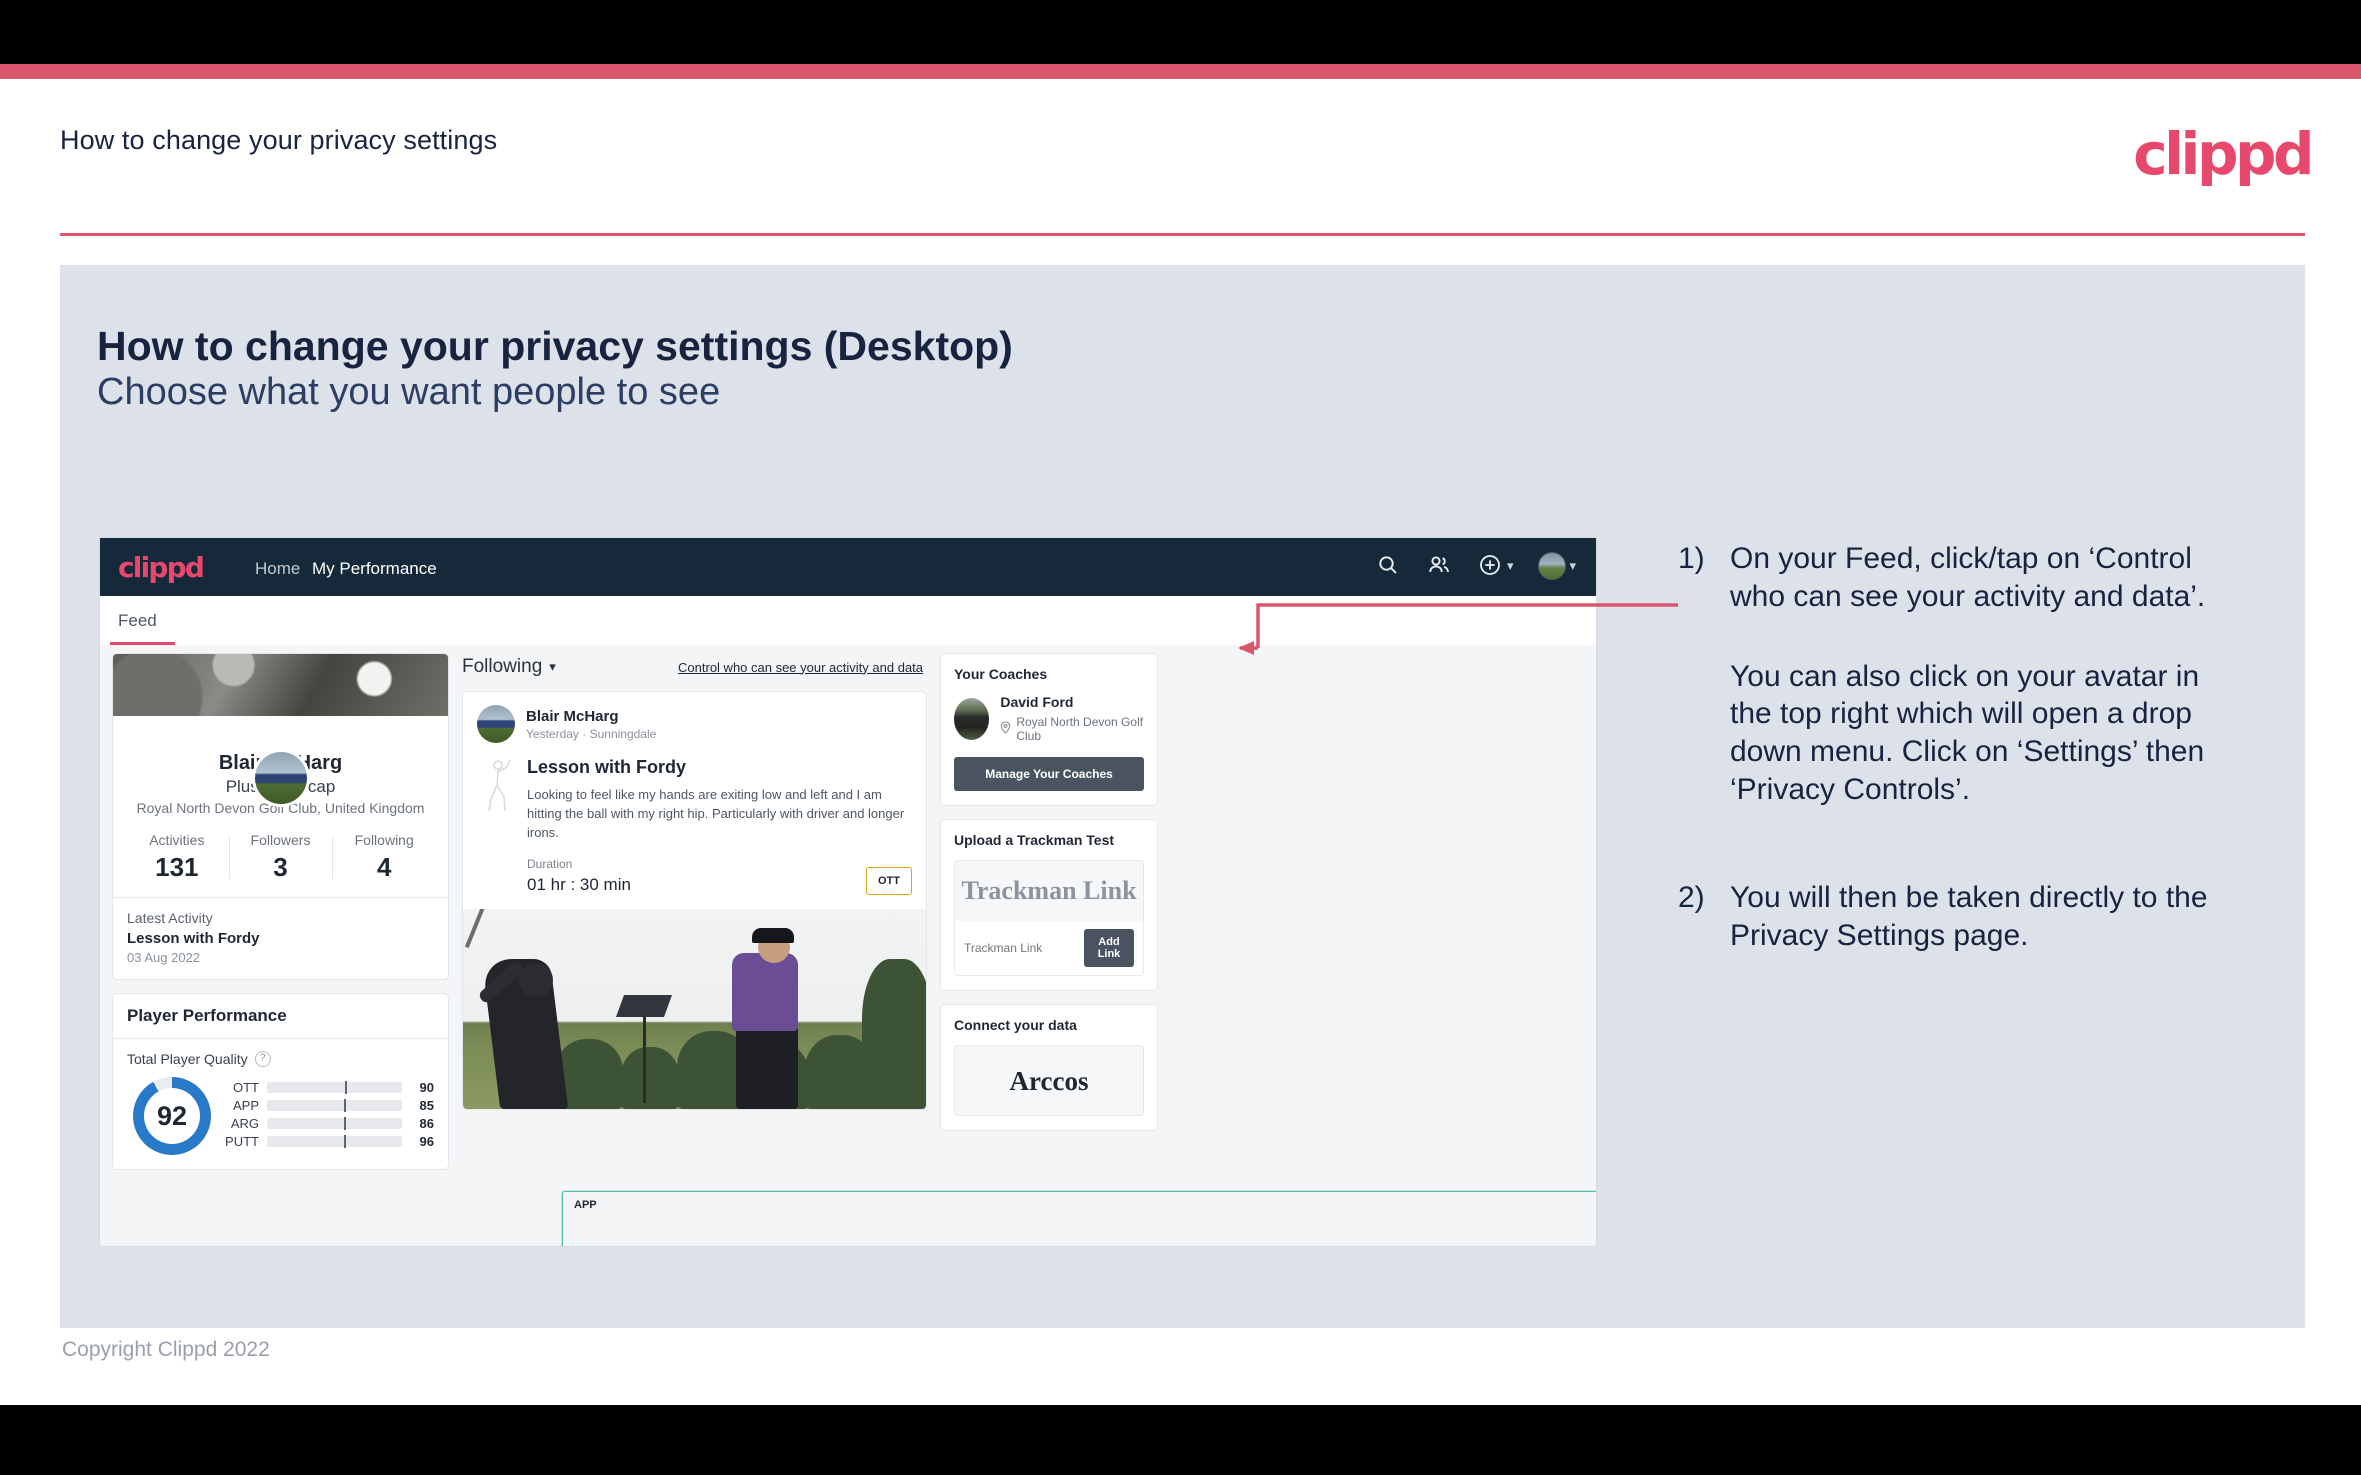  Describe the element at coordinates (1049, 774) in the screenshot. I see `manage-coaches-button: Manage Your Coaches` at that location.